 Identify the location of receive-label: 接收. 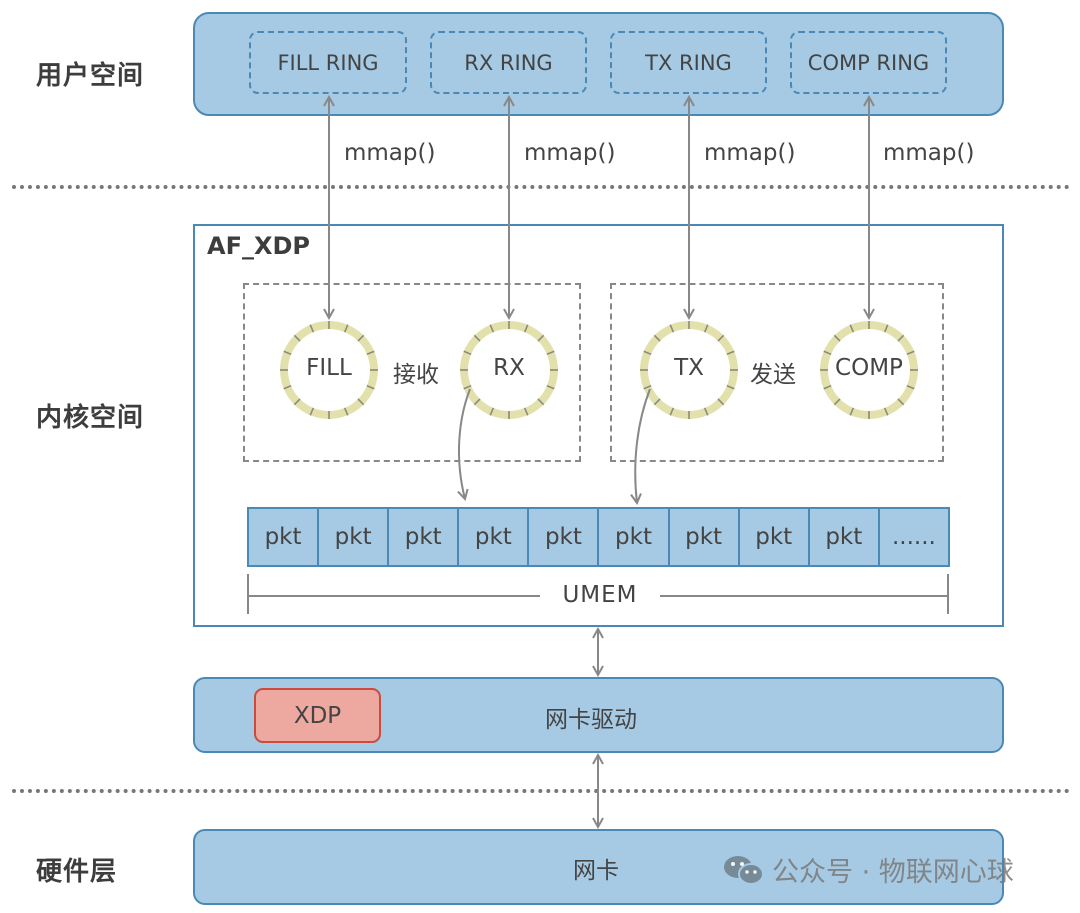
(416, 375).